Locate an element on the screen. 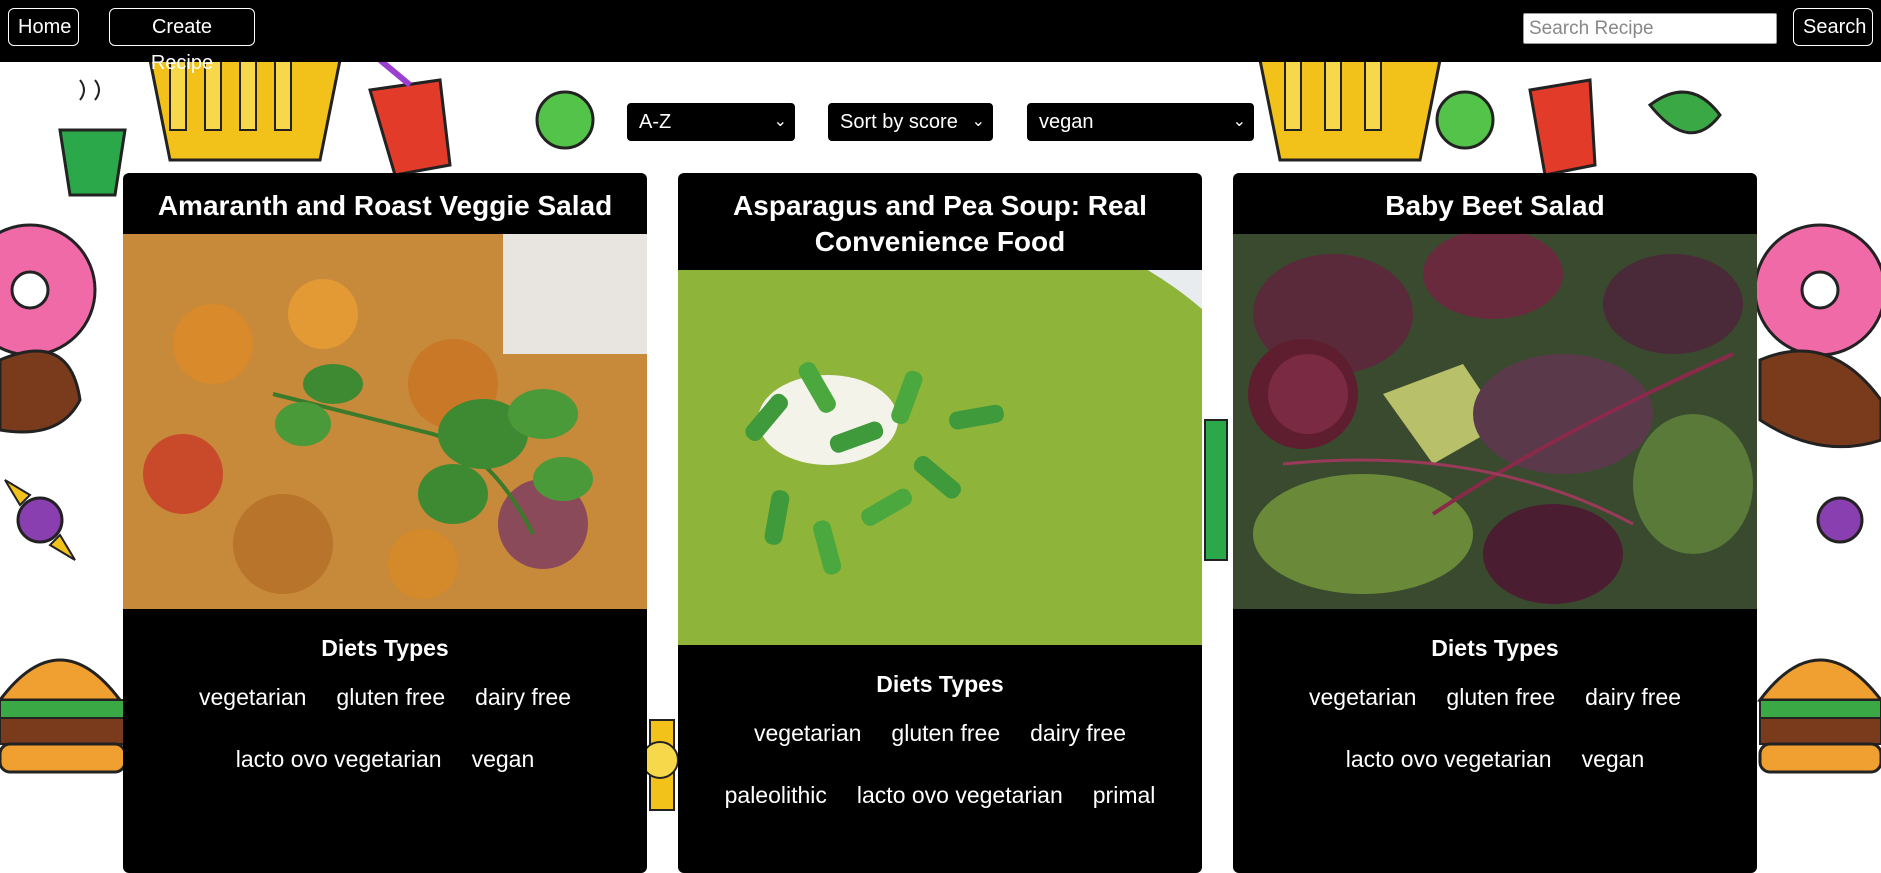  sort-select: Sort by score ⌄ is located at coordinates (910, 122).